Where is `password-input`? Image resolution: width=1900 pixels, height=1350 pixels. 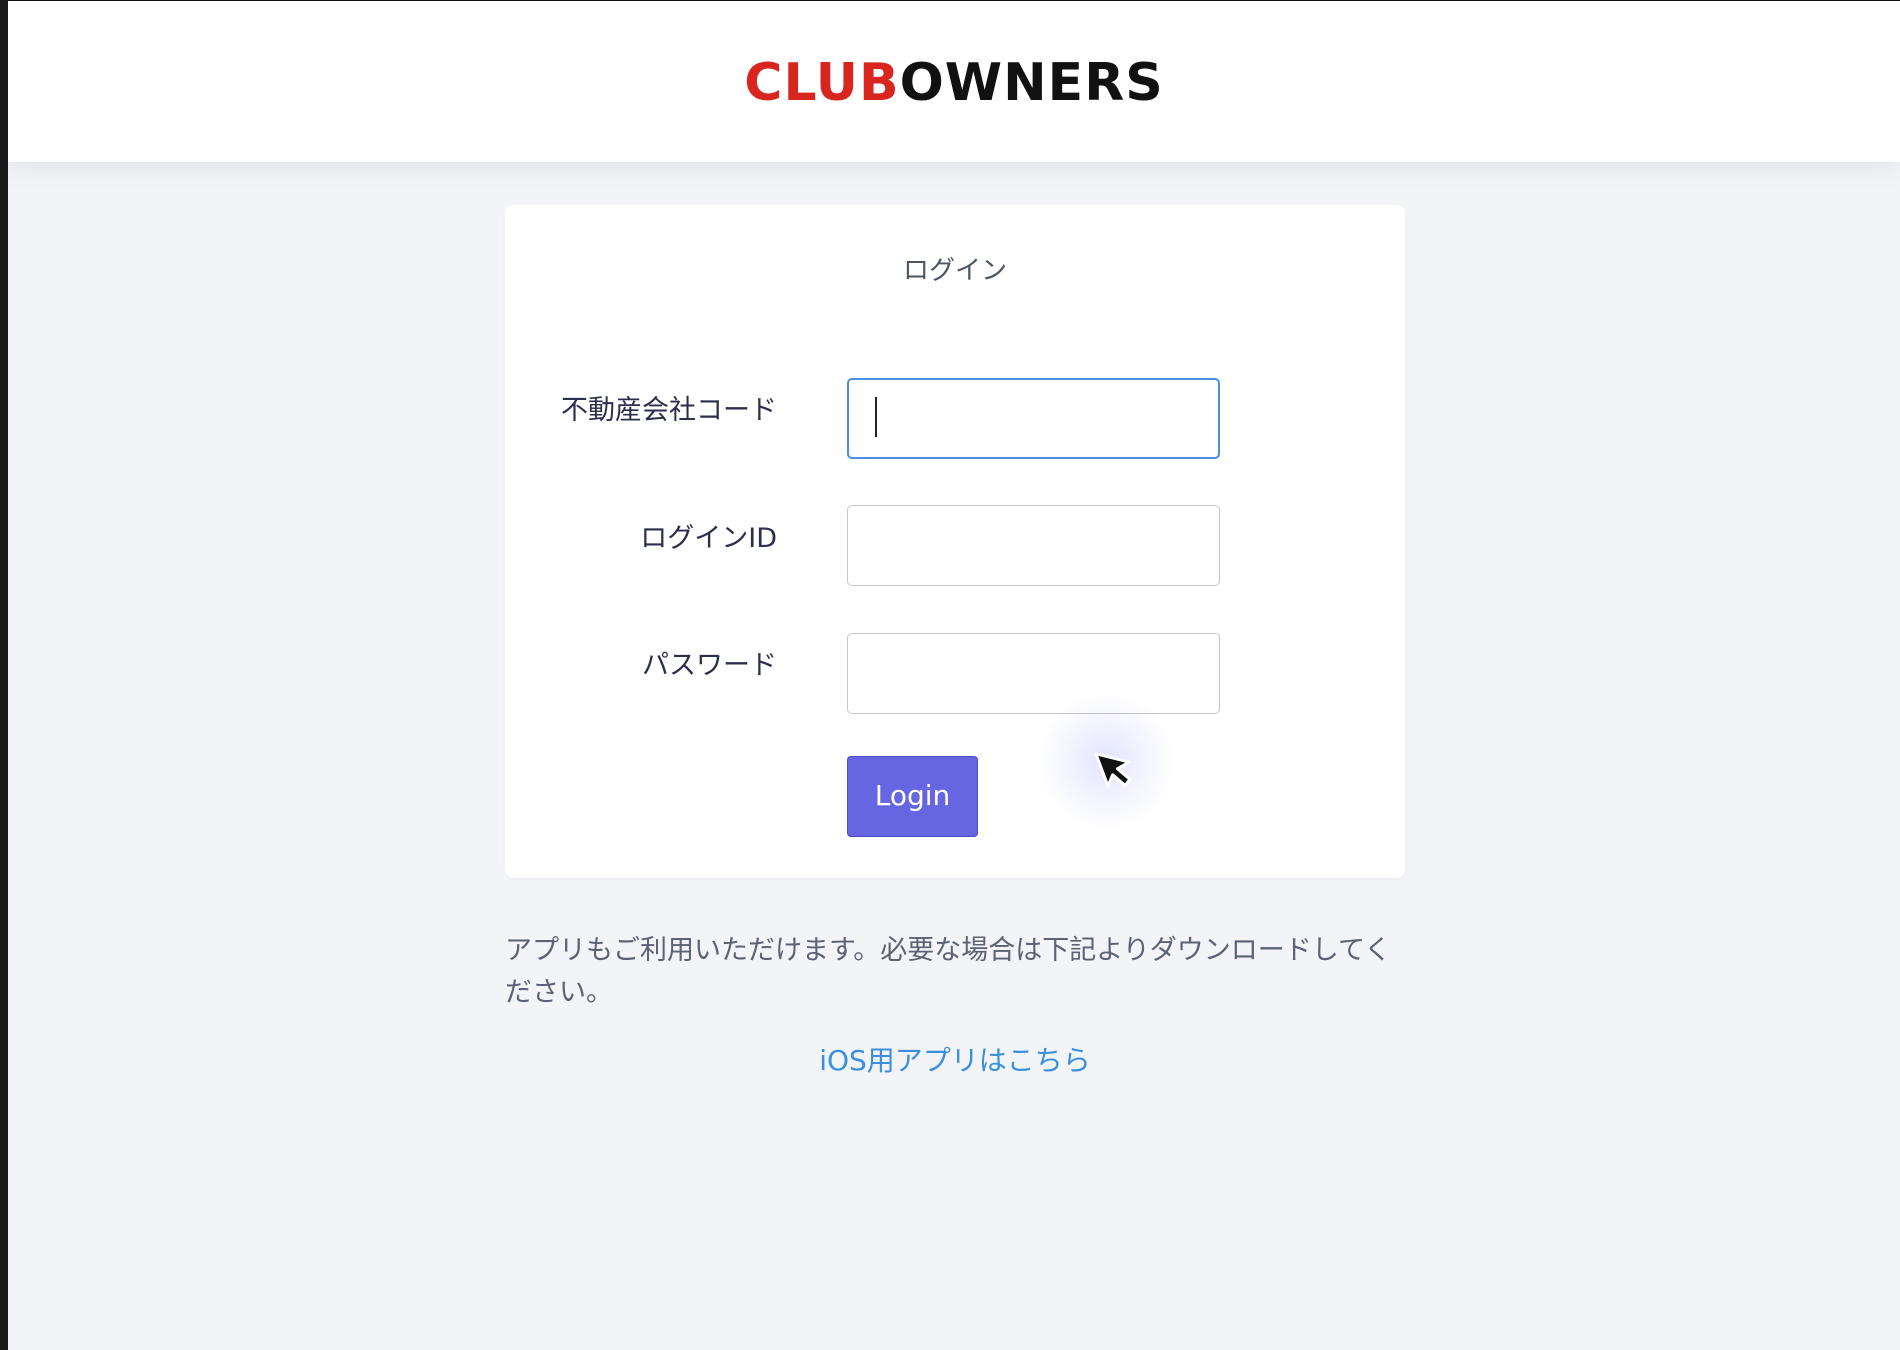 password-input is located at coordinates (1033, 673).